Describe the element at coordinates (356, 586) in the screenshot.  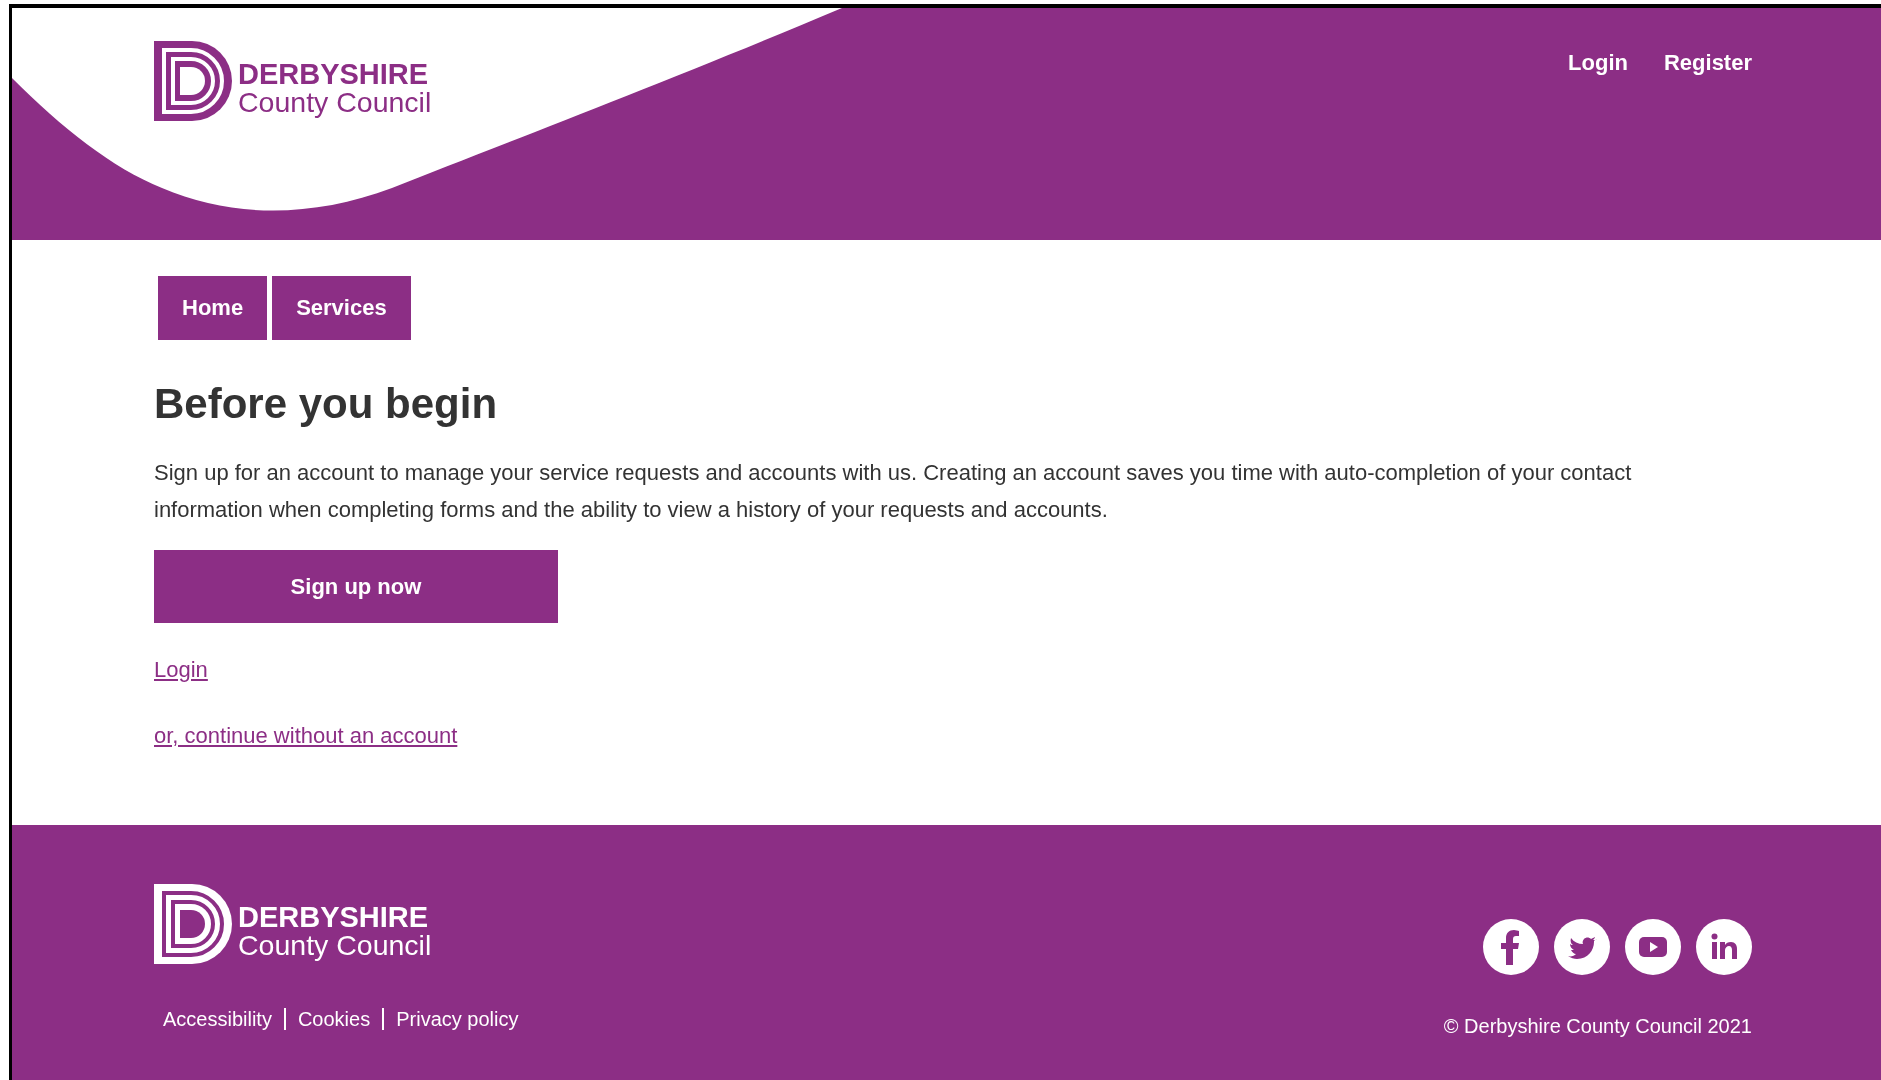
I see `sign-up-button: Sign up now` at that location.